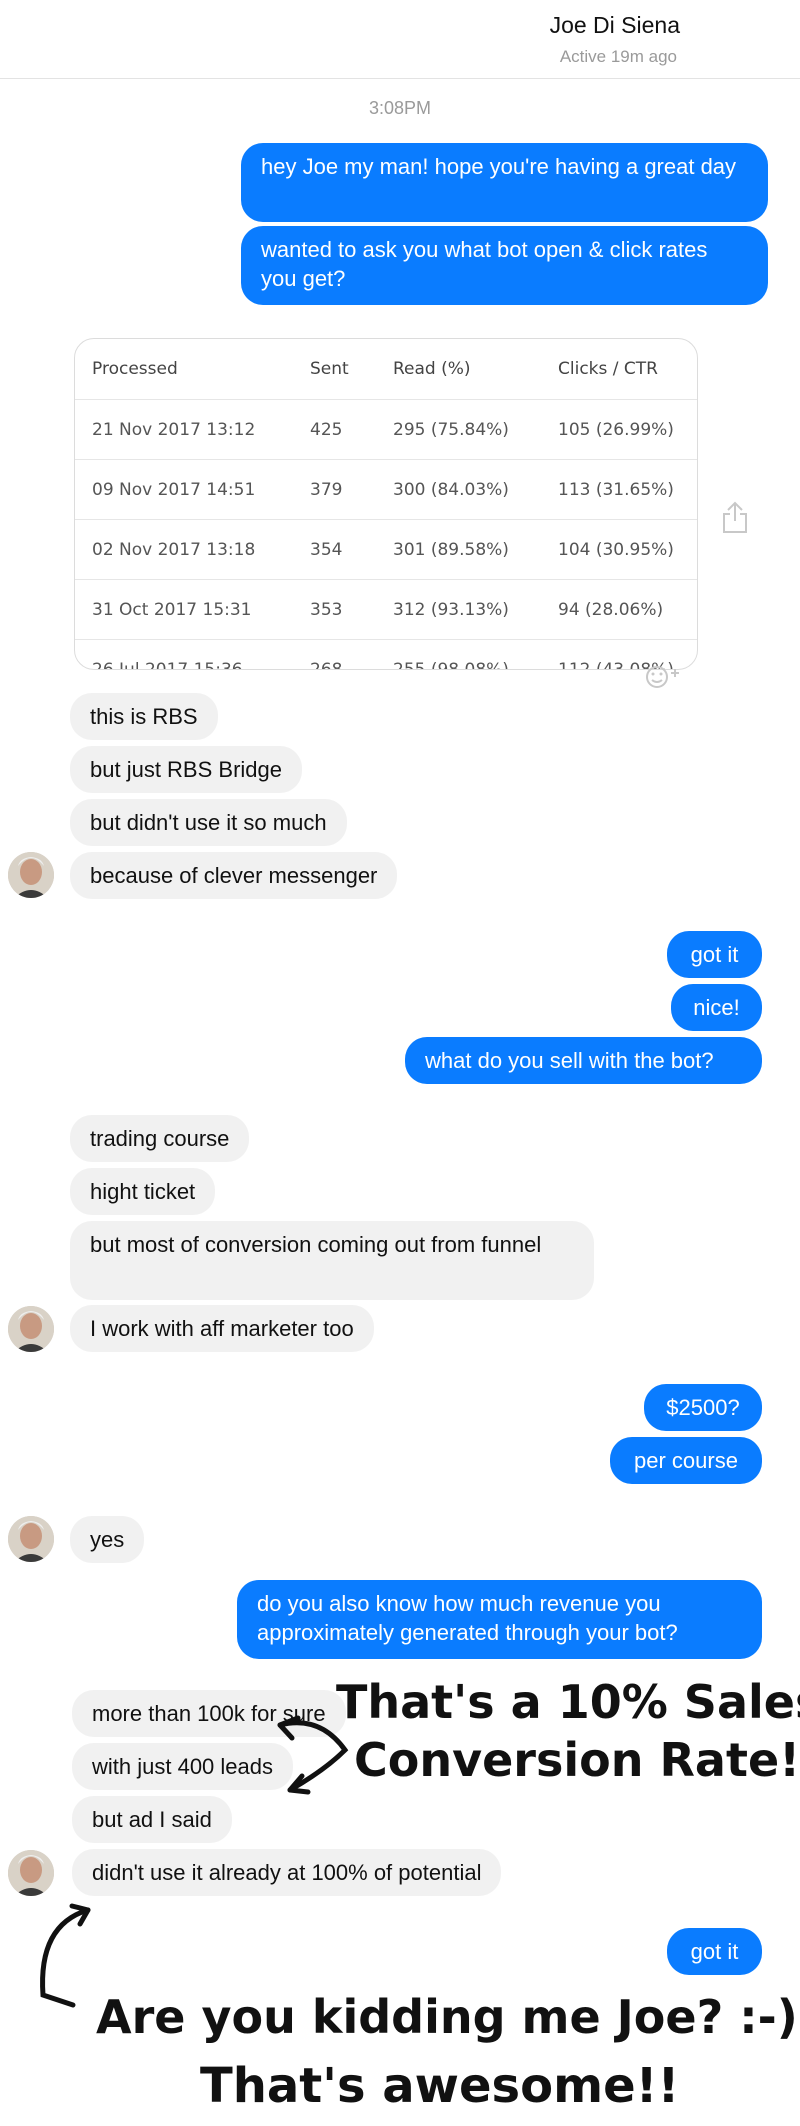 The height and width of the screenshot is (2126, 800). Describe the element at coordinates (326, 664) in the screenshot. I see `table-cell: 268` at that location.